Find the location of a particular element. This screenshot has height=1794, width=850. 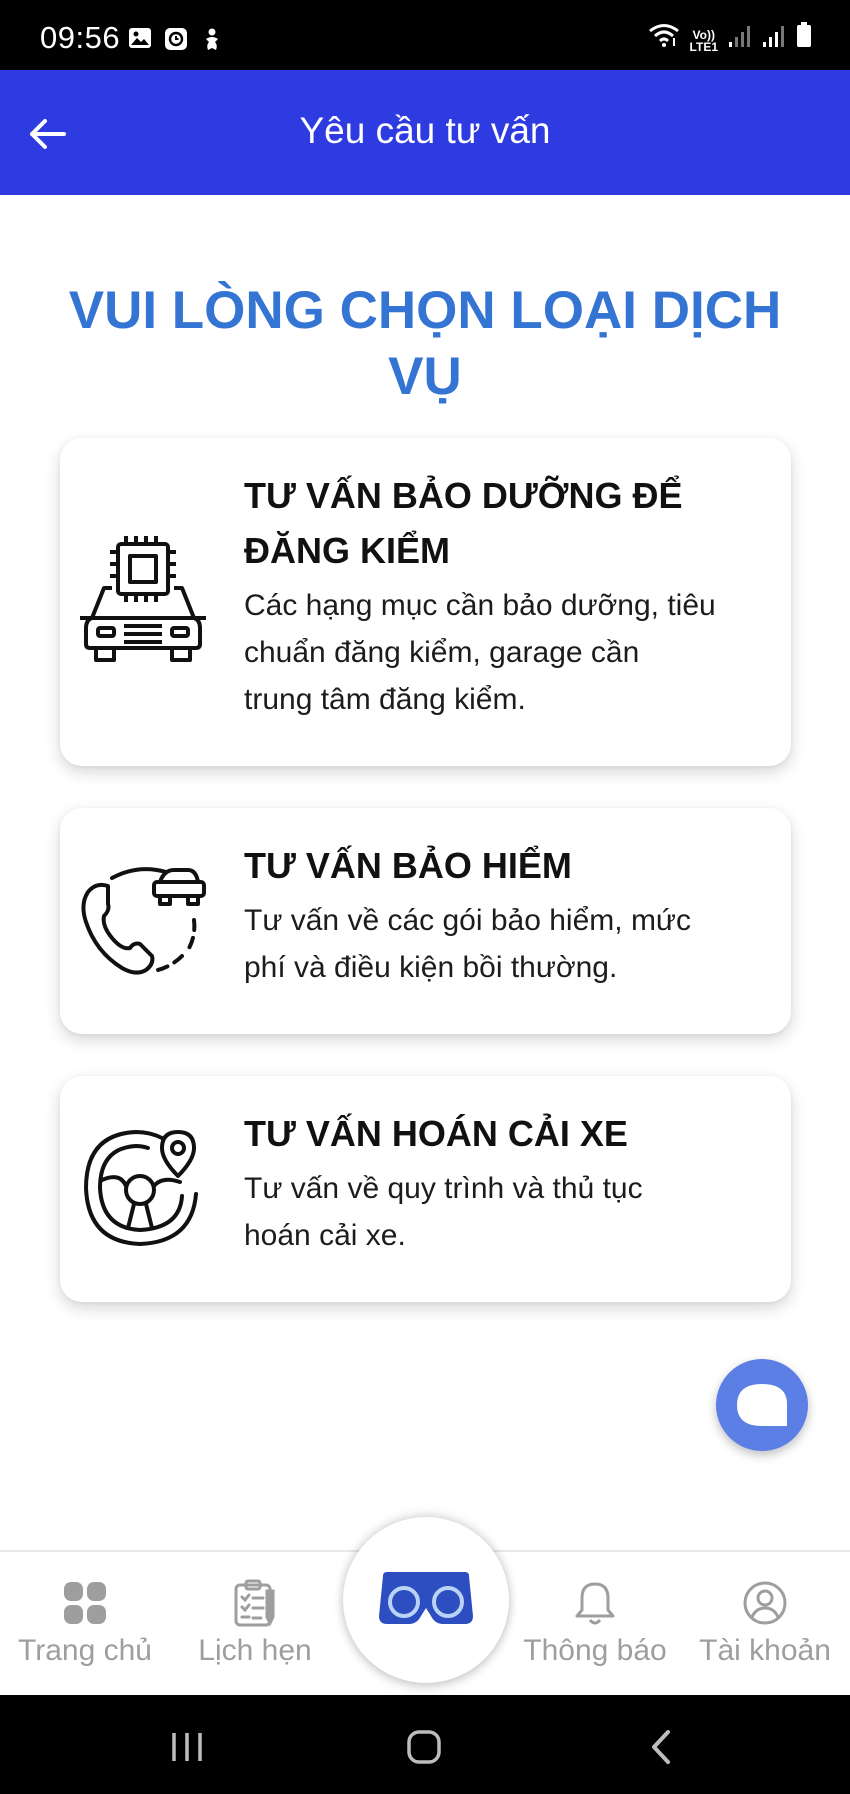

nav-label-home: Trang chủ is located at coordinates (85, 1650).